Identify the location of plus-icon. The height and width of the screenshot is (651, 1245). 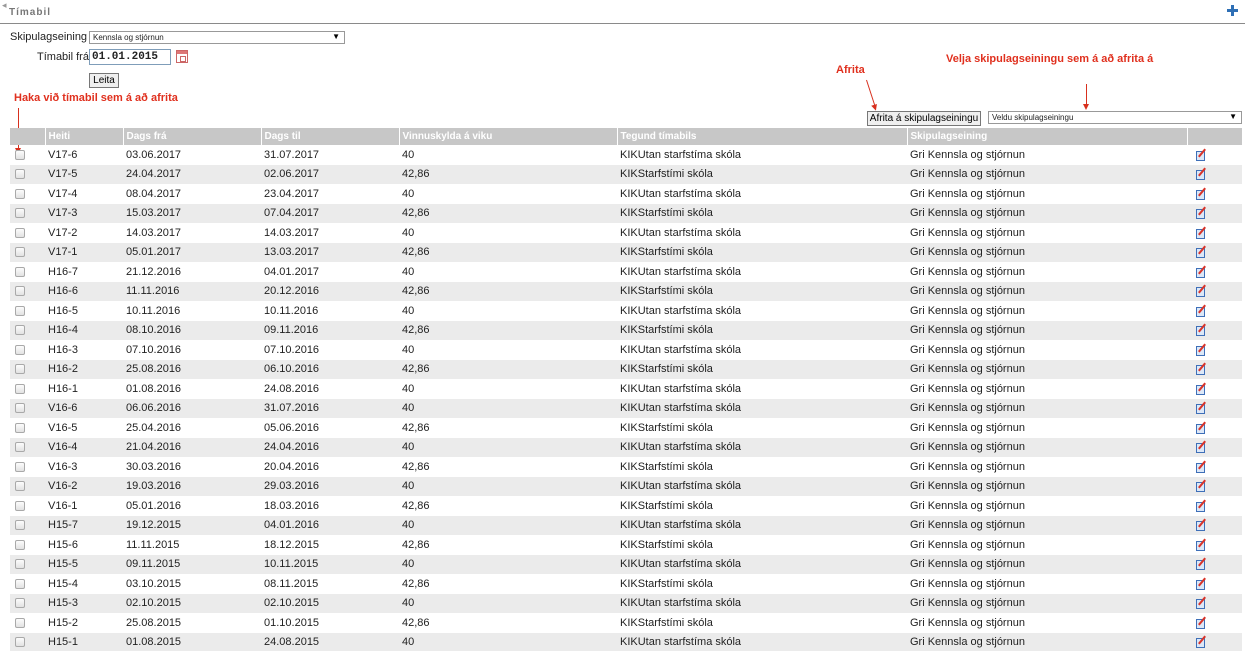
(1232, 10).